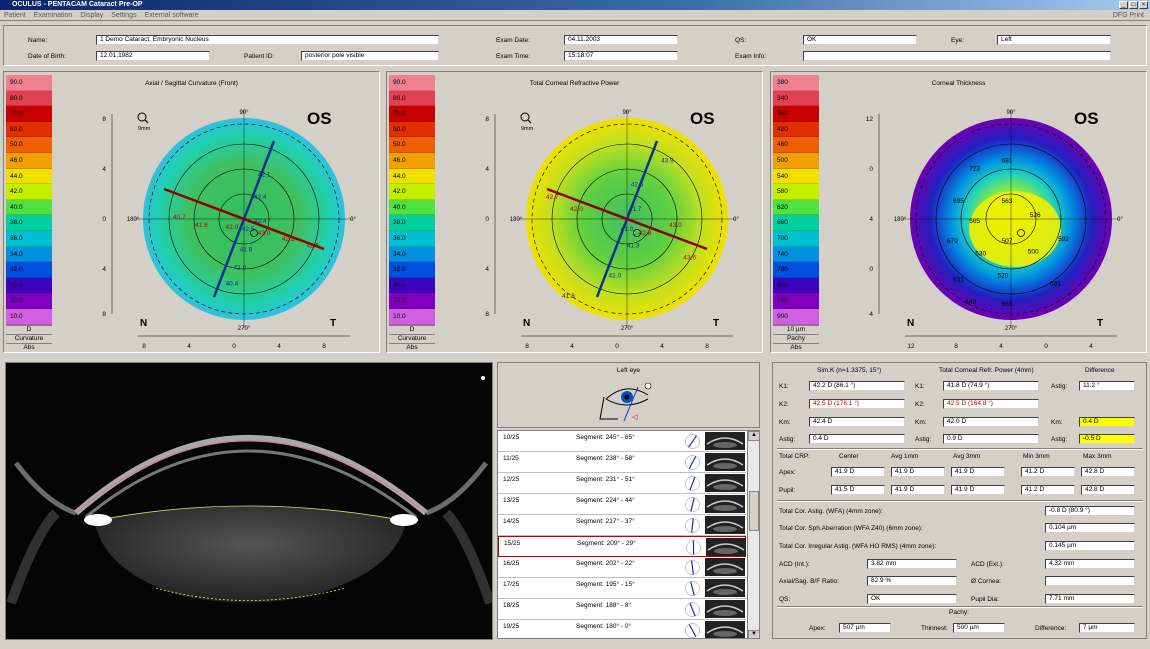  Describe the element at coordinates (412, 192) in the screenshot. I see `scale-cell: 42.0` at that location.